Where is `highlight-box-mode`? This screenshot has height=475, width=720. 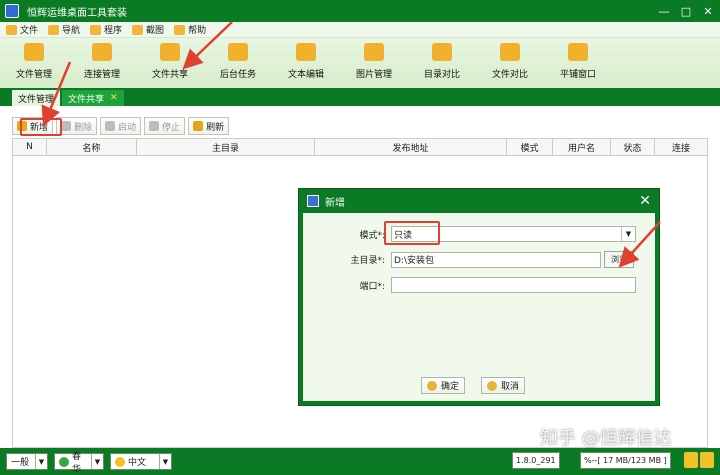
highlight-box-mode is located at coordinates (412, 233).